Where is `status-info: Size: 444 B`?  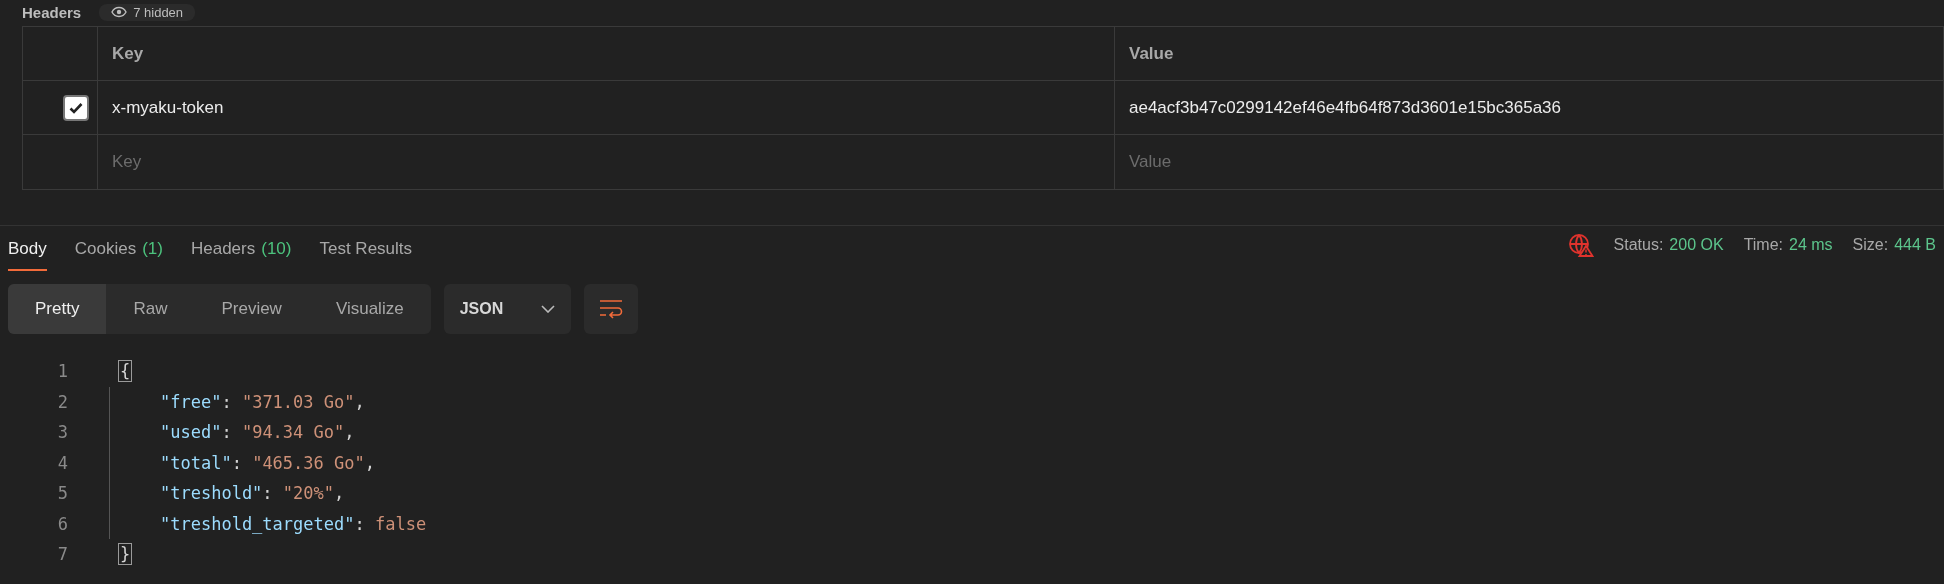 status-info: Size: 444 B is located at coordinates (1894, 245).